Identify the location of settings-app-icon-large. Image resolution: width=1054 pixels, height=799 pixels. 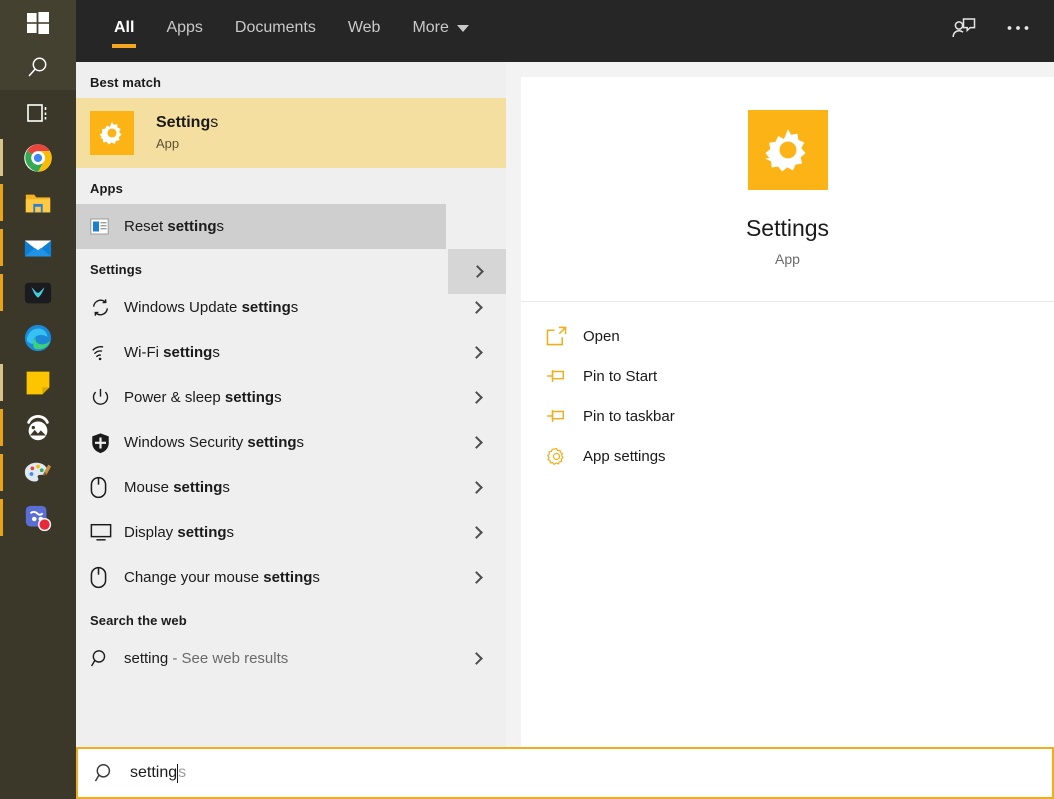
(787, 150).